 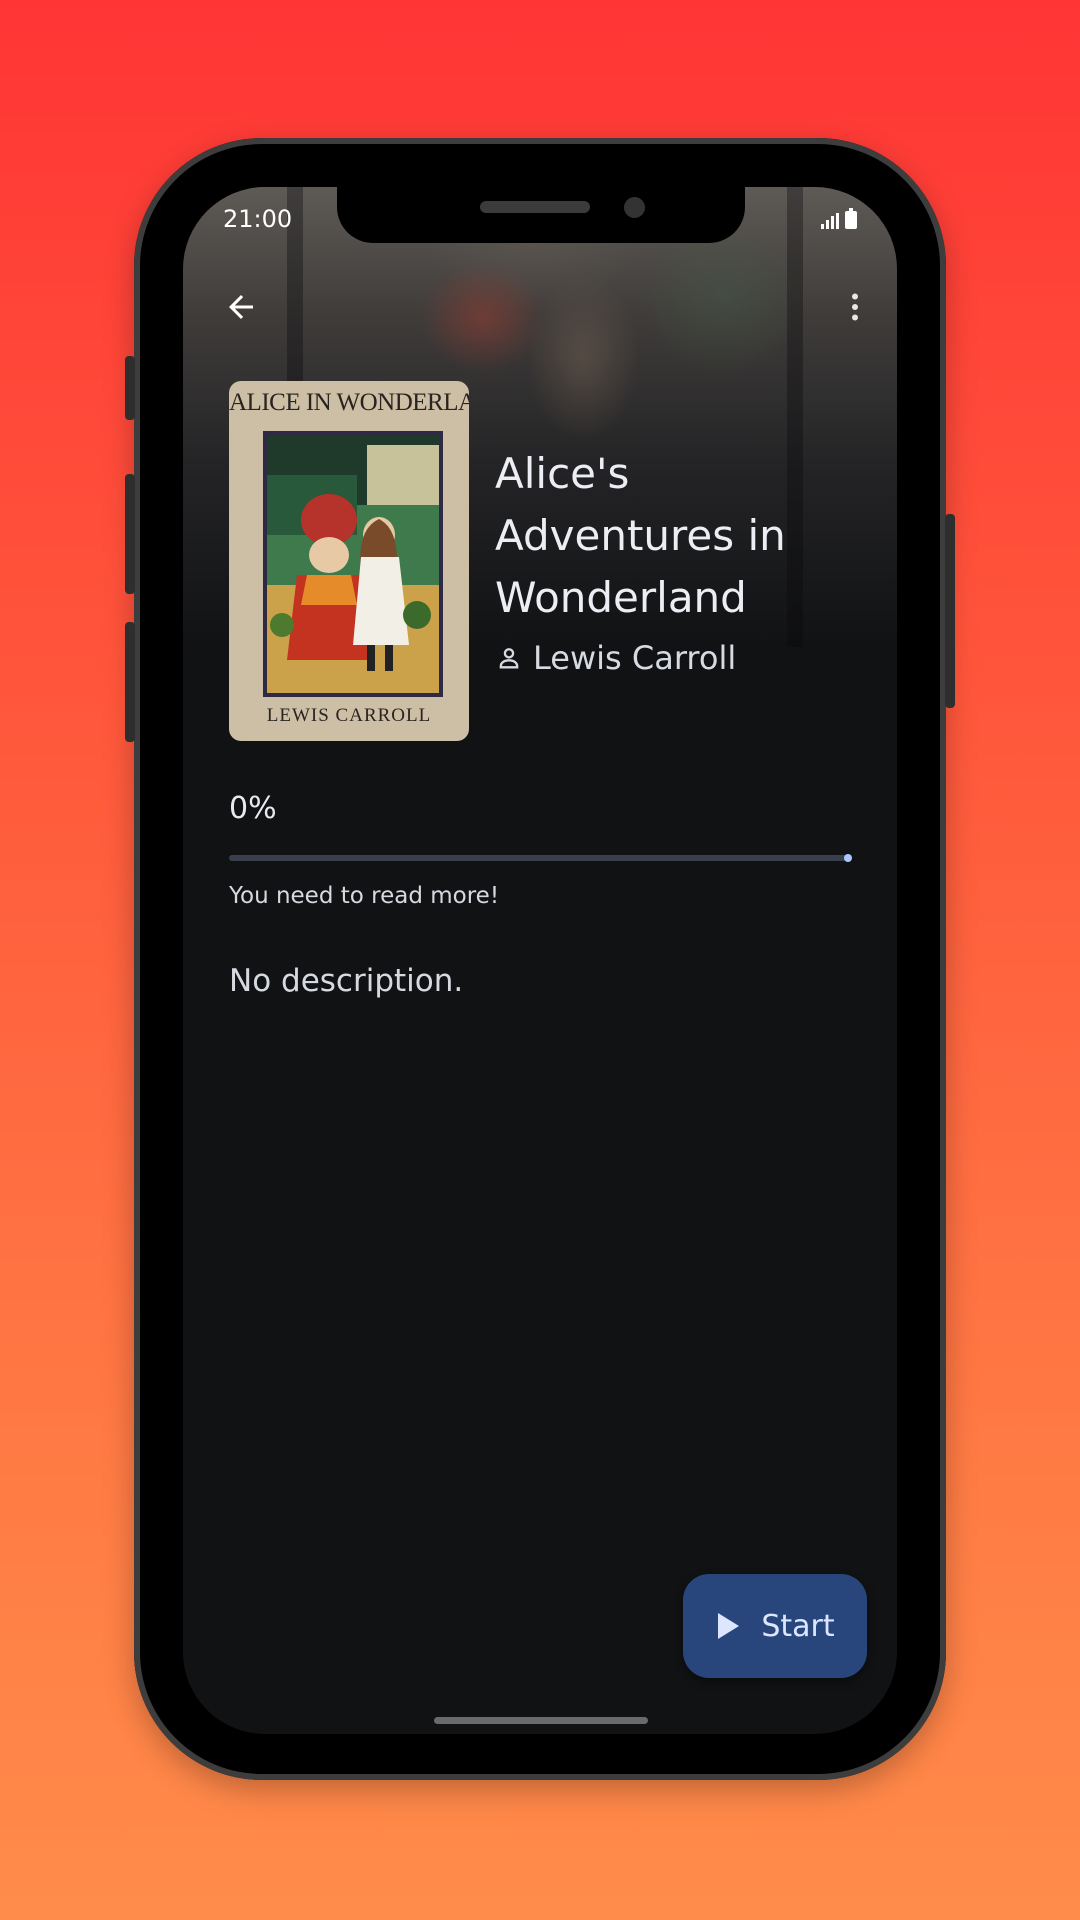 I want to click on status-icons, so click(x=839, y=218).